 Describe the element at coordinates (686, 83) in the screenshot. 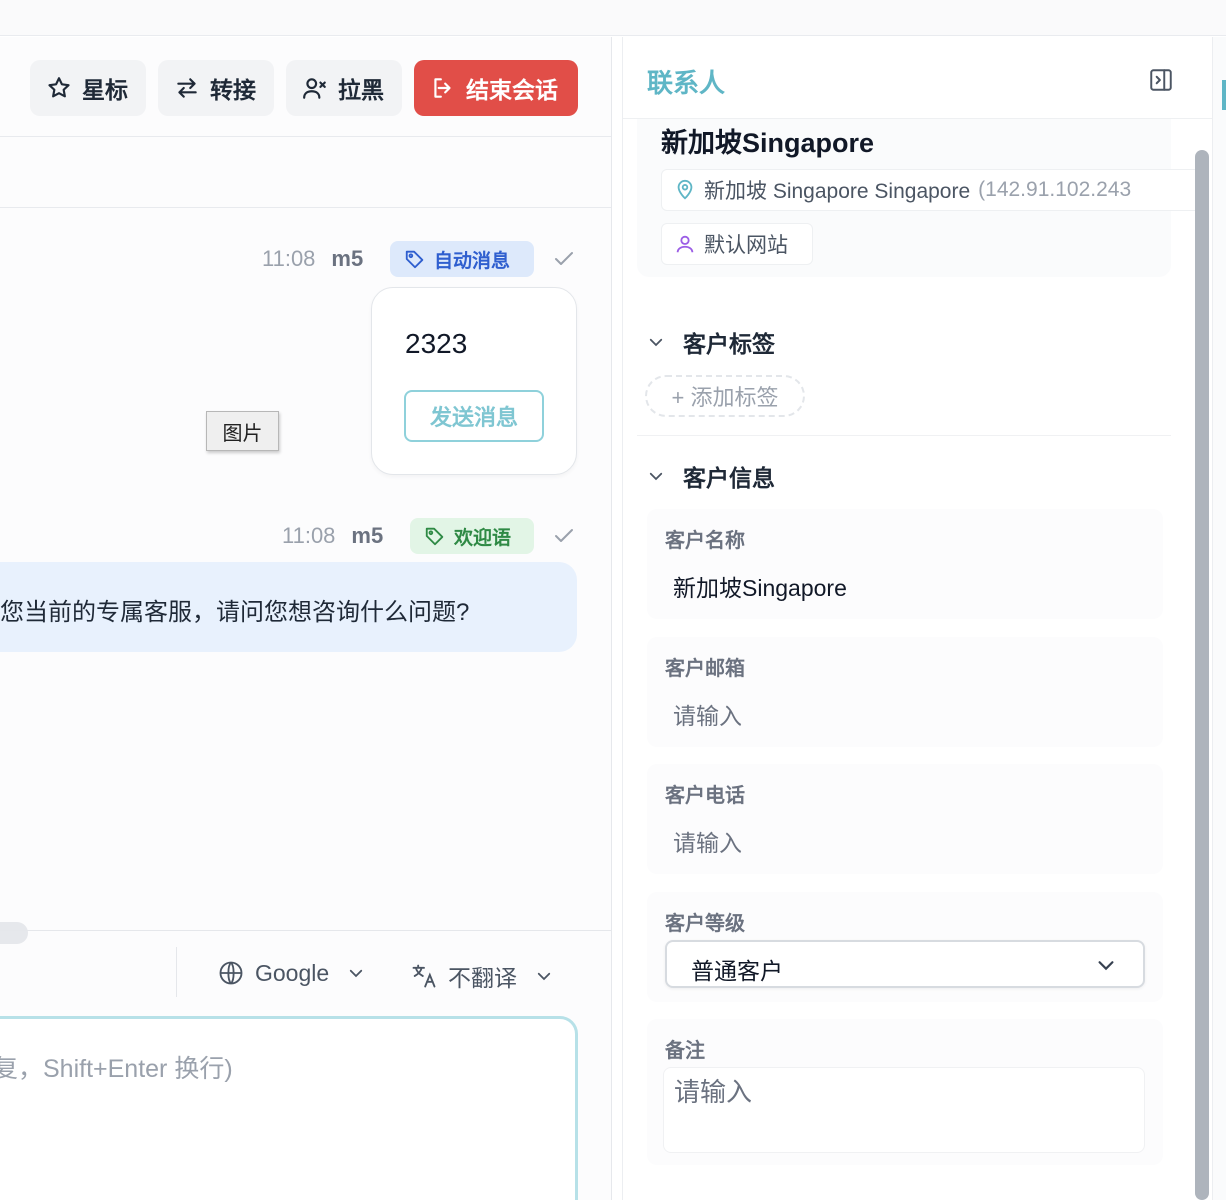

I see `panel-title: 联系人` at that location.